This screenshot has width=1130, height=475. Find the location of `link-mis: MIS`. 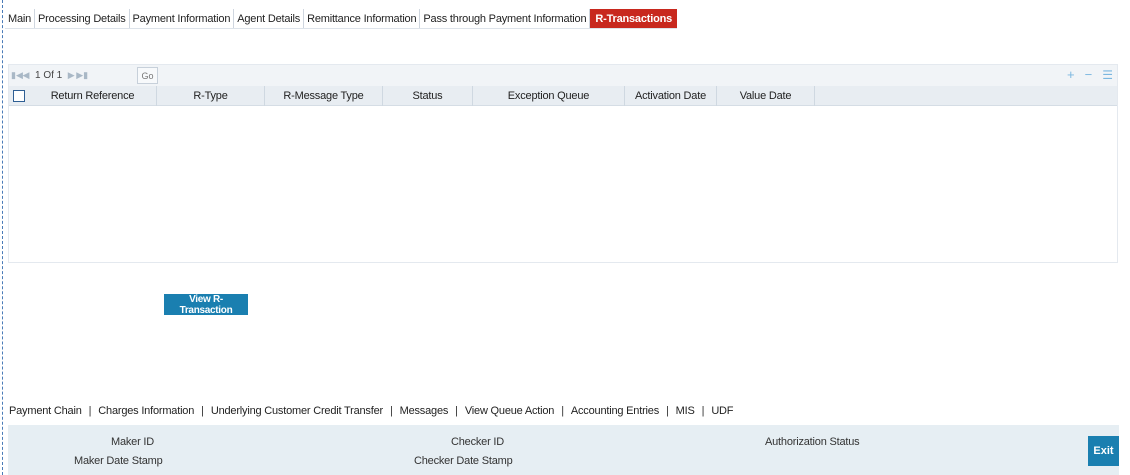

link-mis: MIS is located at coordinates (685, 411).